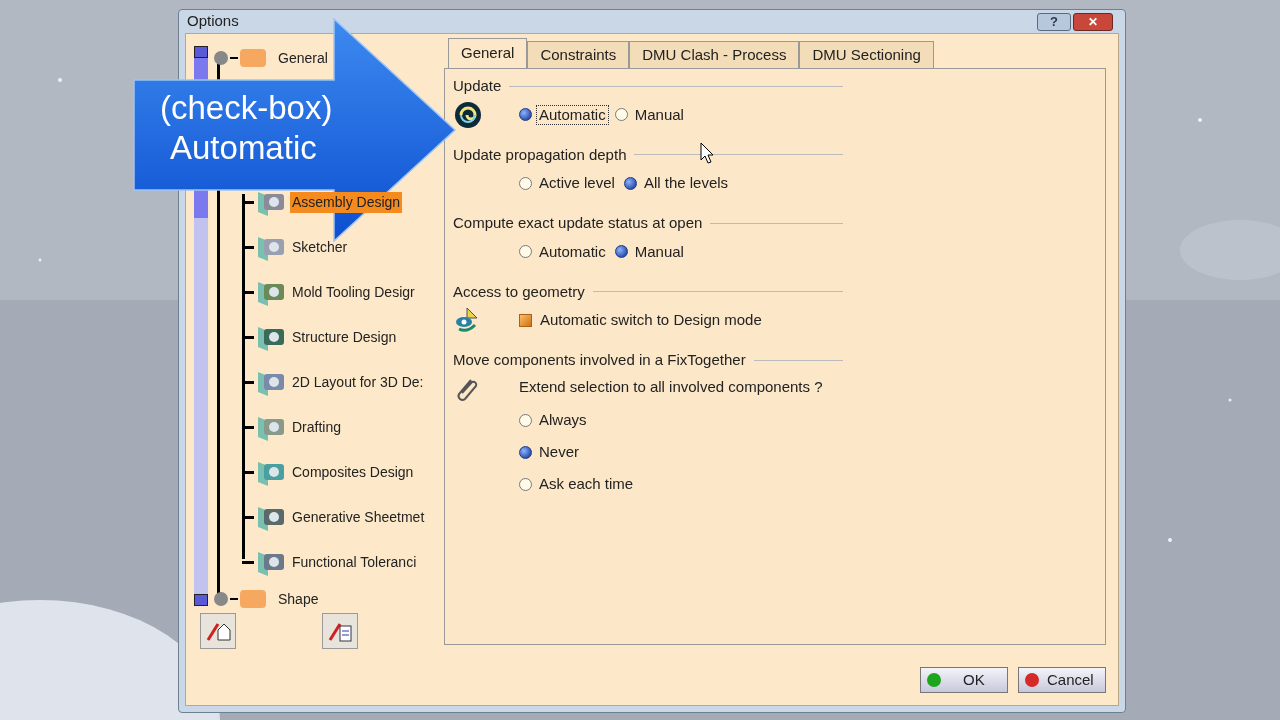 The height and width of the screenshot is (720, 1280). I want to click on tree-item: Drafting, so click(317, 427).